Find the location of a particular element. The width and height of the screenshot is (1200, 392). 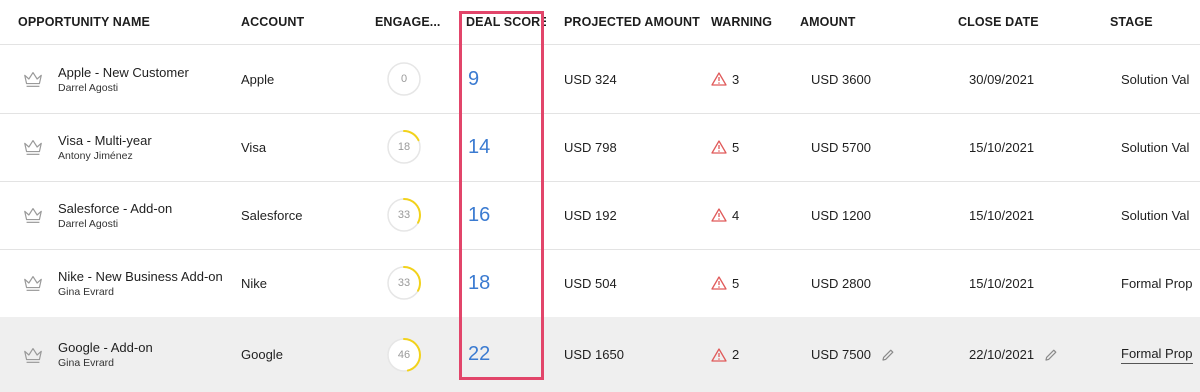

opportunity-cell: Visa - Multi-year Antony Jiménez is located at coordinates (125, 147).